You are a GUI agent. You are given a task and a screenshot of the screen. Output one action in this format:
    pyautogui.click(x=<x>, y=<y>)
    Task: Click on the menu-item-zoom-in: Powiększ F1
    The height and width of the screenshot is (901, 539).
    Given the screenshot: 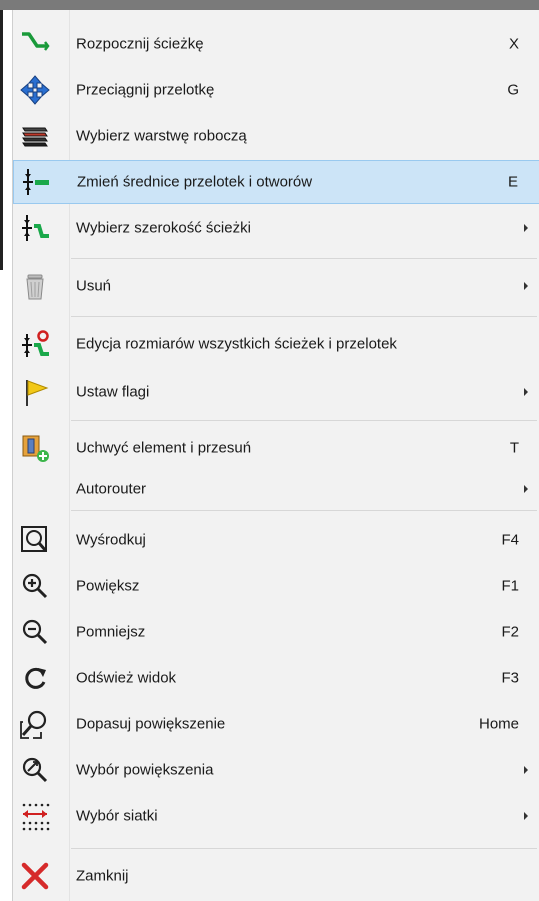 What is the action you would take?
    pyautogui.click(x=276, y=586)
    